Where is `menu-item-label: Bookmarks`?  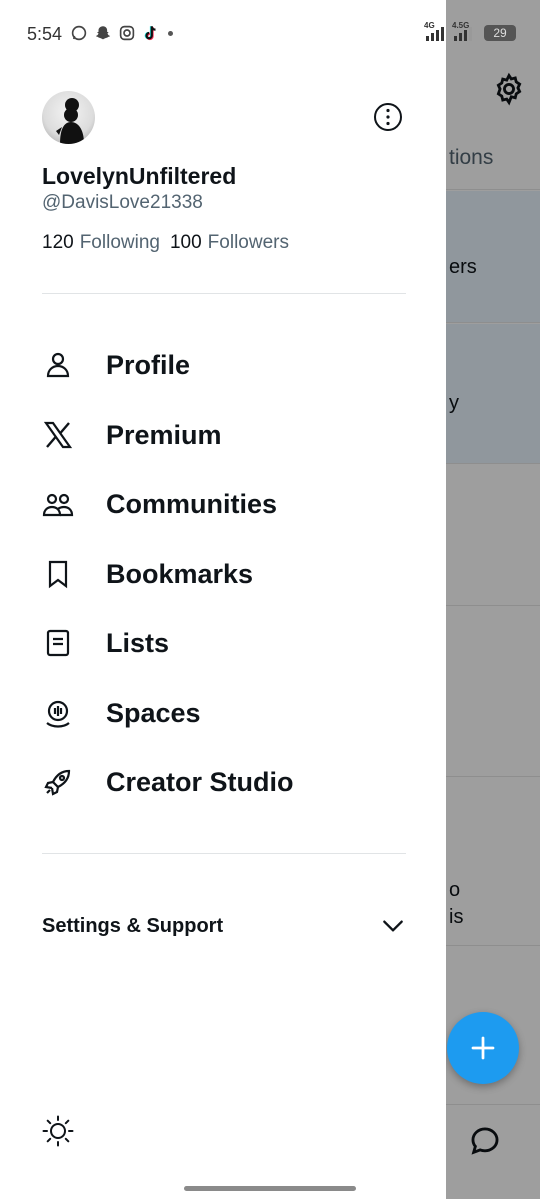 menu-item-label: Bookmarks is located at coordinates (180, 573).